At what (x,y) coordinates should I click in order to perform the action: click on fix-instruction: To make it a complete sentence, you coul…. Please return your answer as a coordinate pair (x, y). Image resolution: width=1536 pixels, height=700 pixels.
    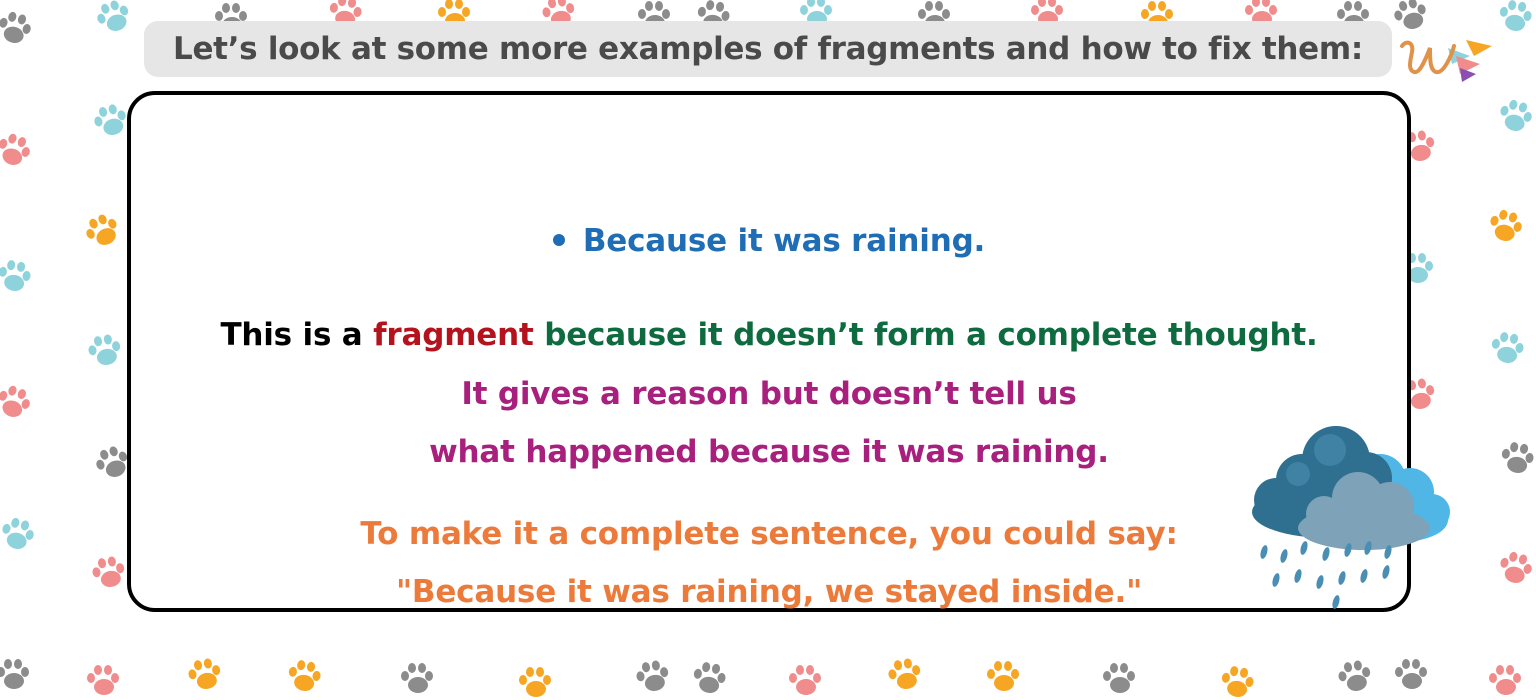
    Looking at the image, I should click on (769, 534).